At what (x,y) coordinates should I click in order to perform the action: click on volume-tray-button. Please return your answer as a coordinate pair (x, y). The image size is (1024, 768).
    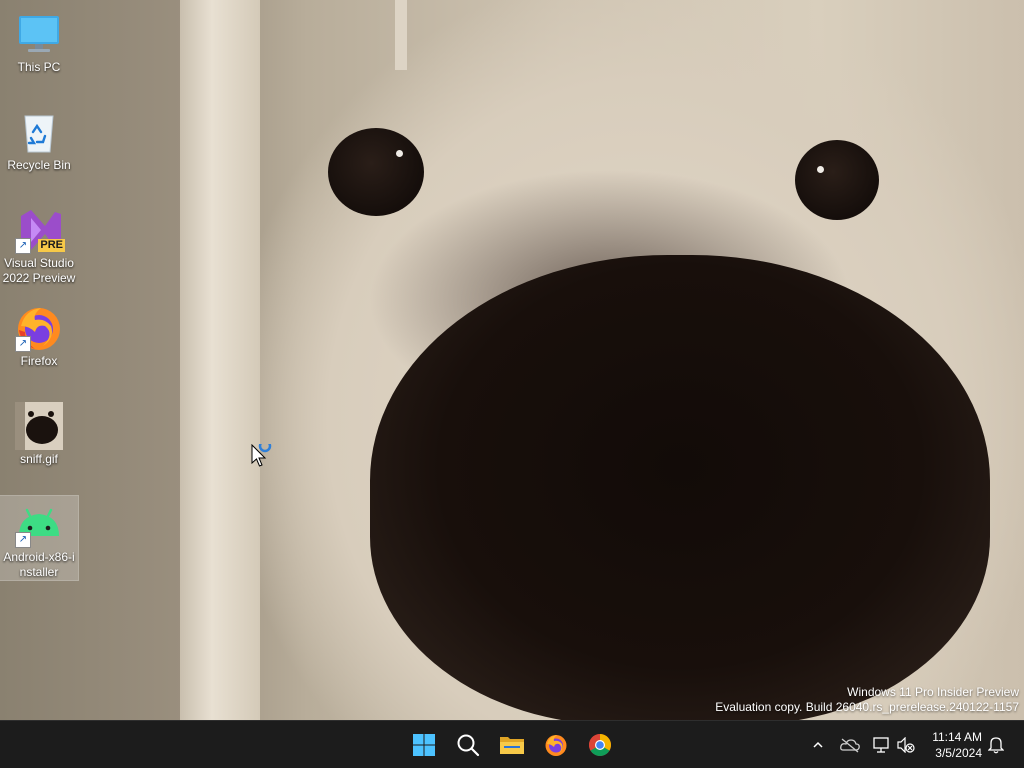
    Looking at the image, I should click on (906, 745).